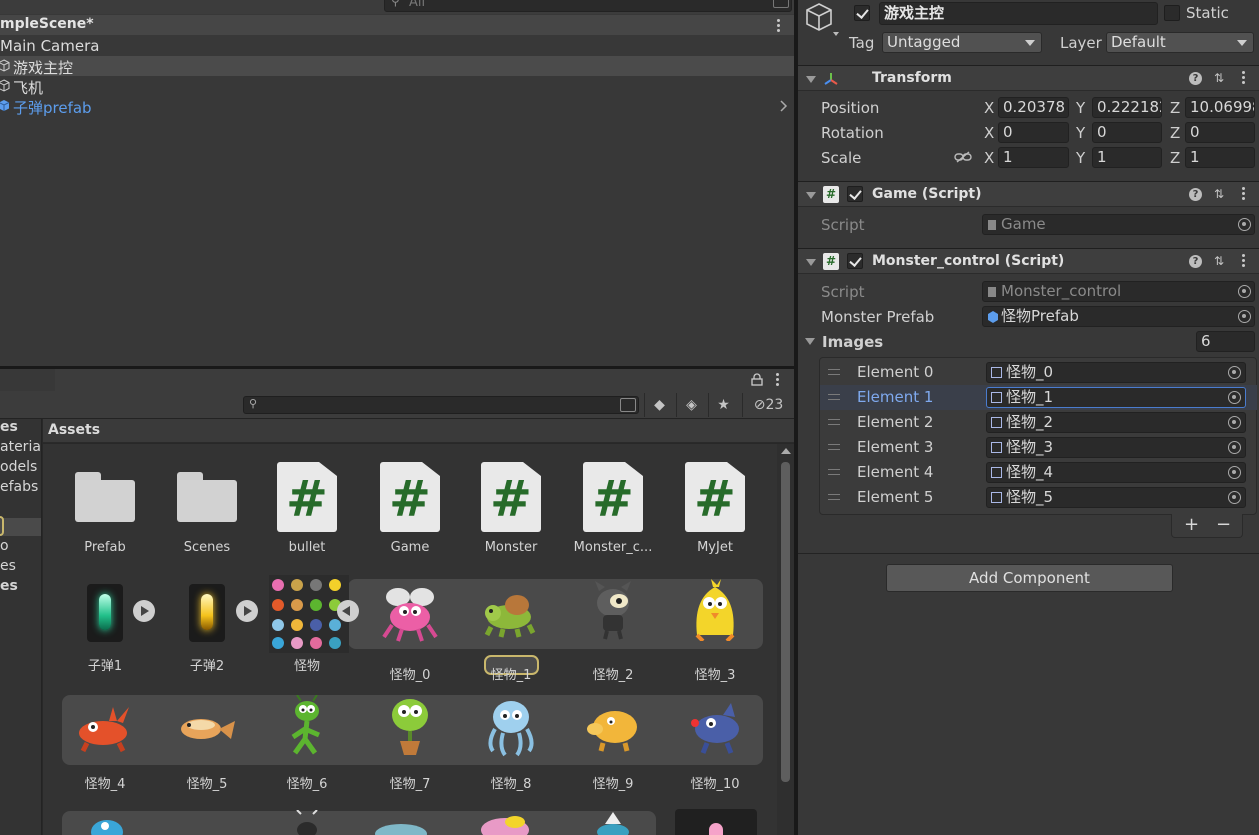  Describe the element at coordinates (1018, 13) in the screenshot. I see `object-name-input: 游戏主控` at that location.